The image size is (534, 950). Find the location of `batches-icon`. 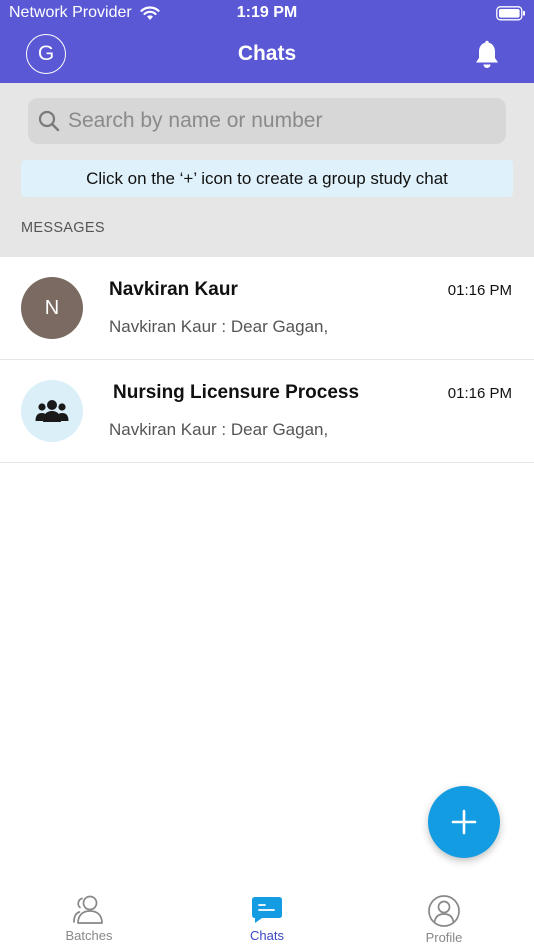

batches-icon is located at coordinates (88, 909).